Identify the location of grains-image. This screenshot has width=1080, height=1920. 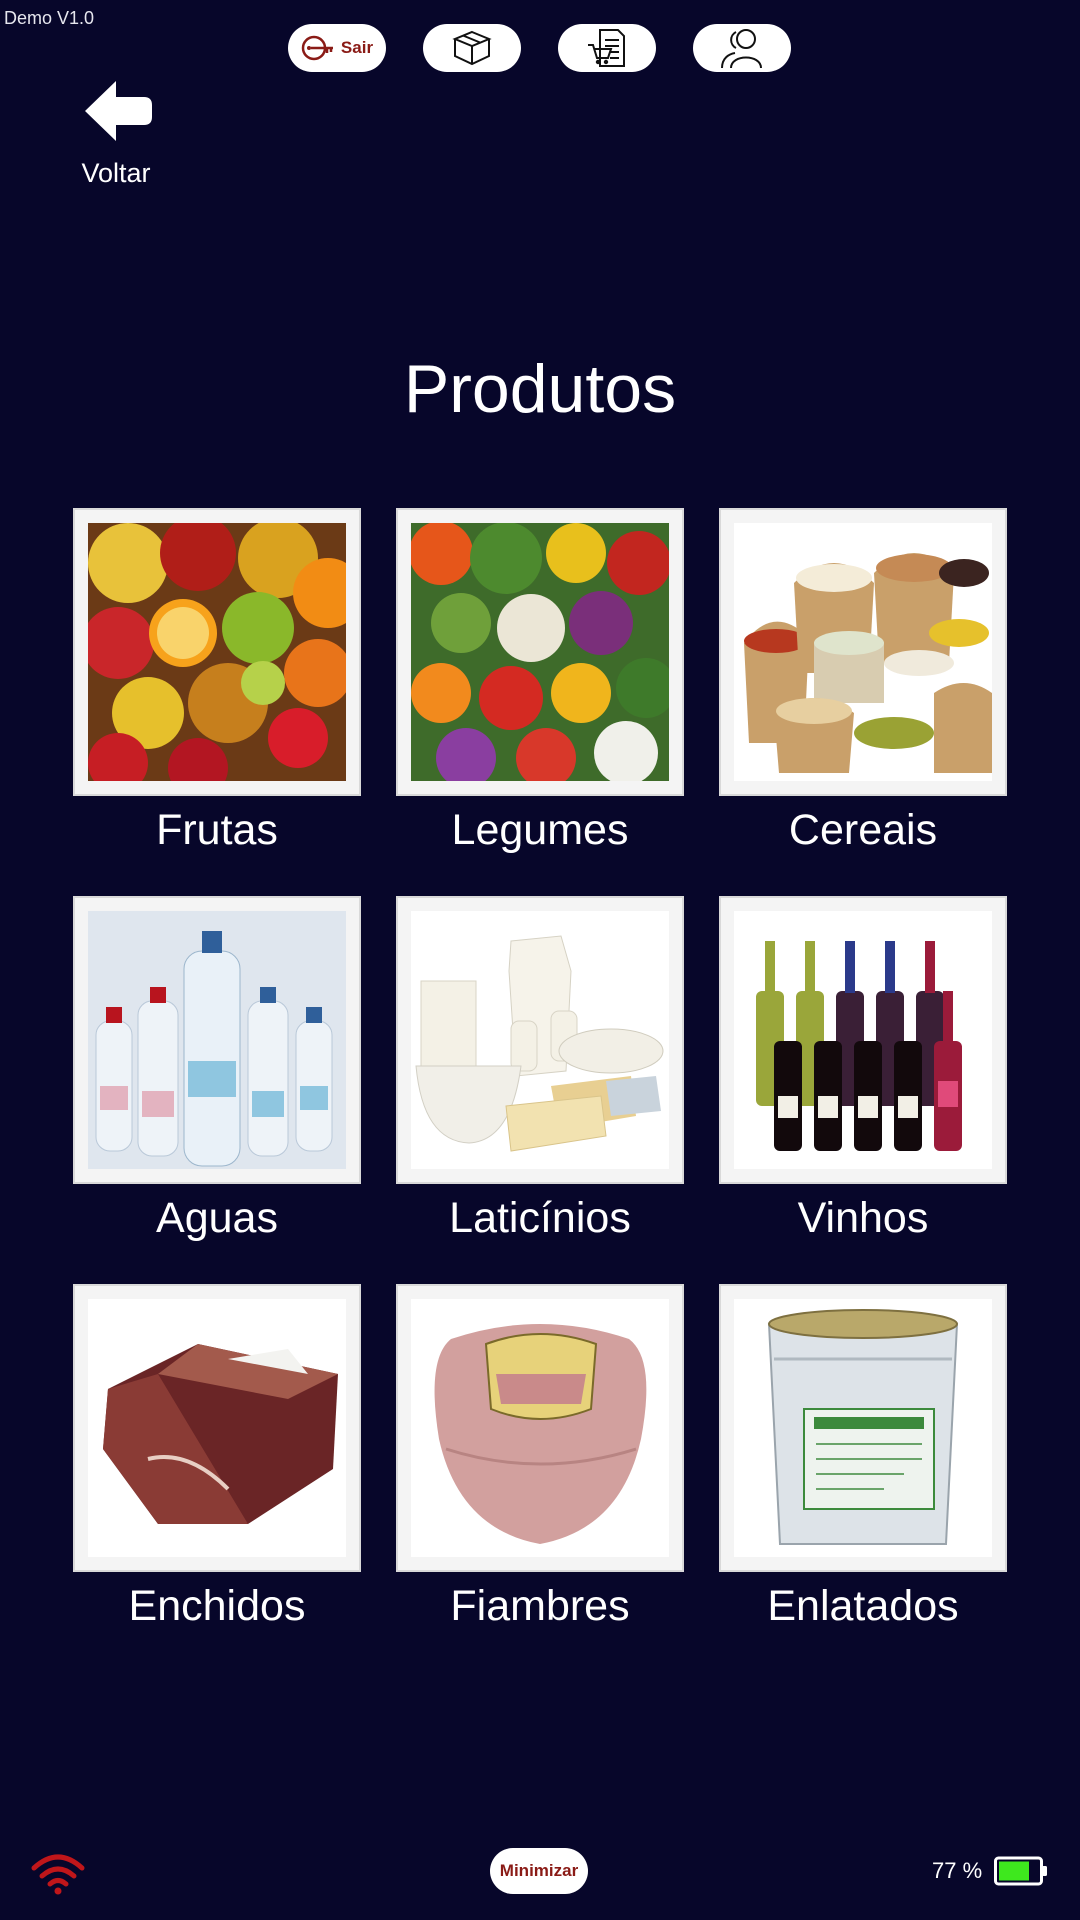
(863, 652).